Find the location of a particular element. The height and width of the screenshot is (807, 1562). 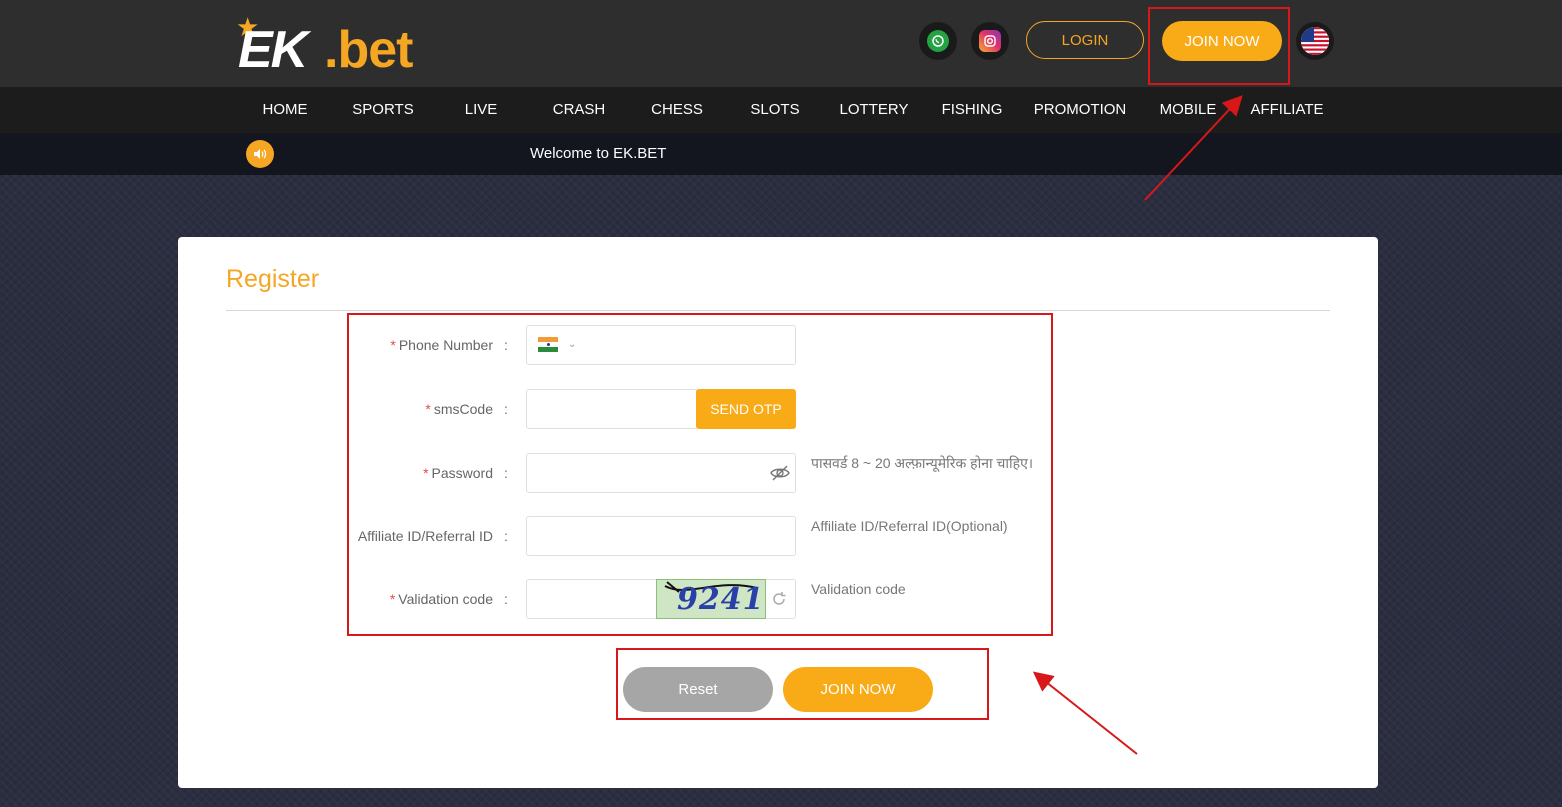

login-button: LOGIN is located at coordinates (1085, 40).